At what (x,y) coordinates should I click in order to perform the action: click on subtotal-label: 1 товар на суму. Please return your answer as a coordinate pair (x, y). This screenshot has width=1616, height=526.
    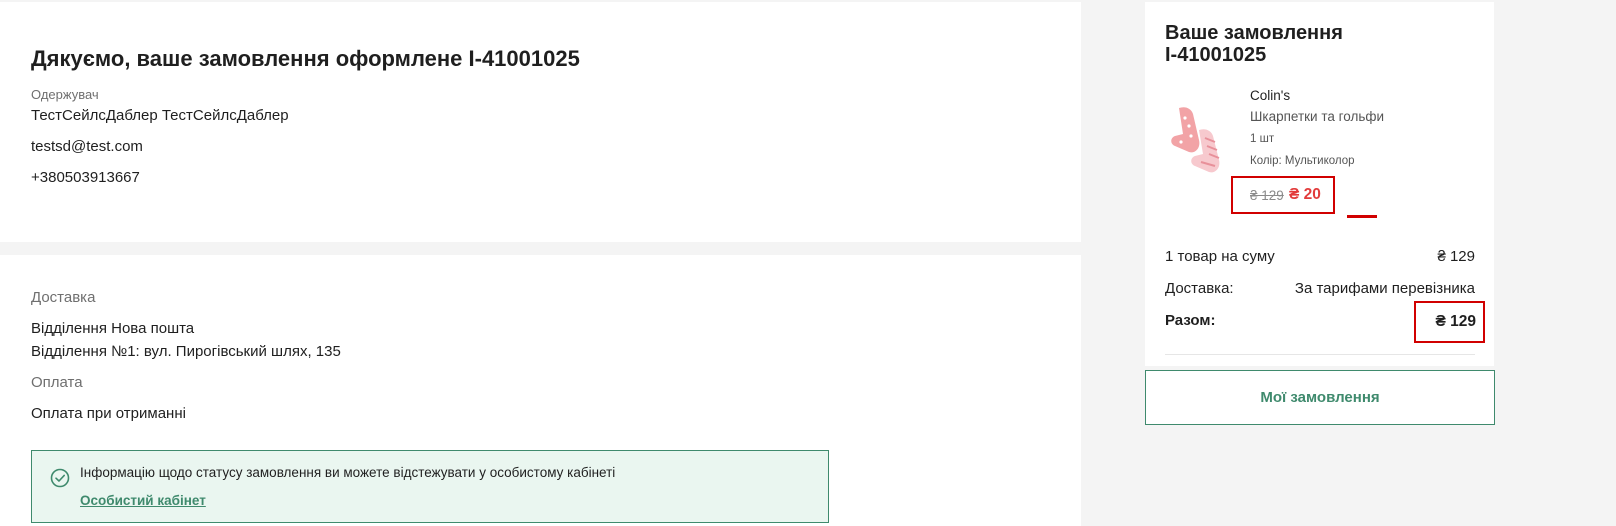
    Looking at the image, I should click on (1220, 256).